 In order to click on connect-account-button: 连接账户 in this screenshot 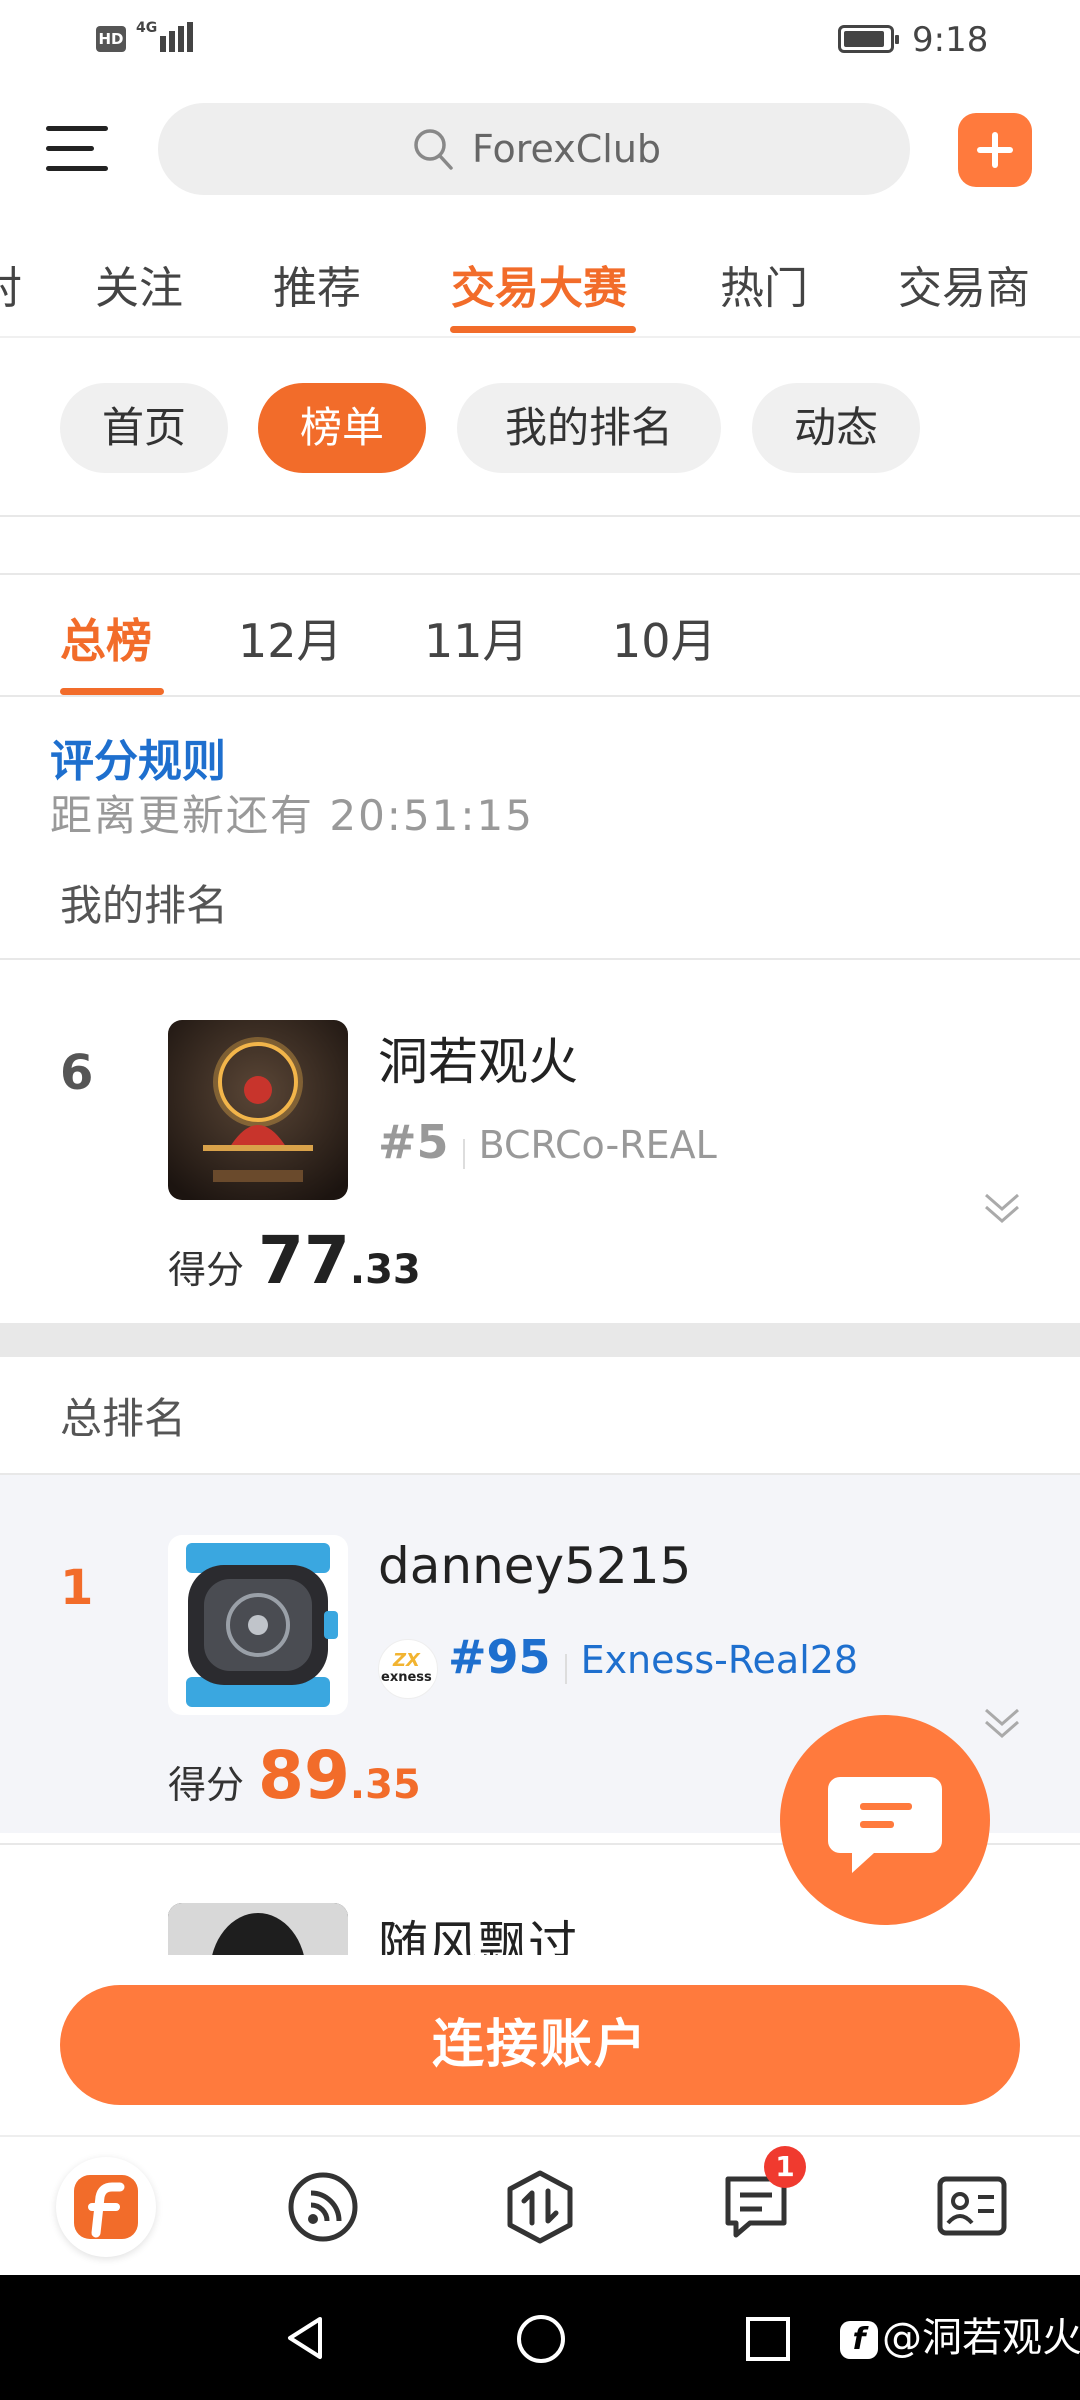, I will do `click(540, 2045)`.